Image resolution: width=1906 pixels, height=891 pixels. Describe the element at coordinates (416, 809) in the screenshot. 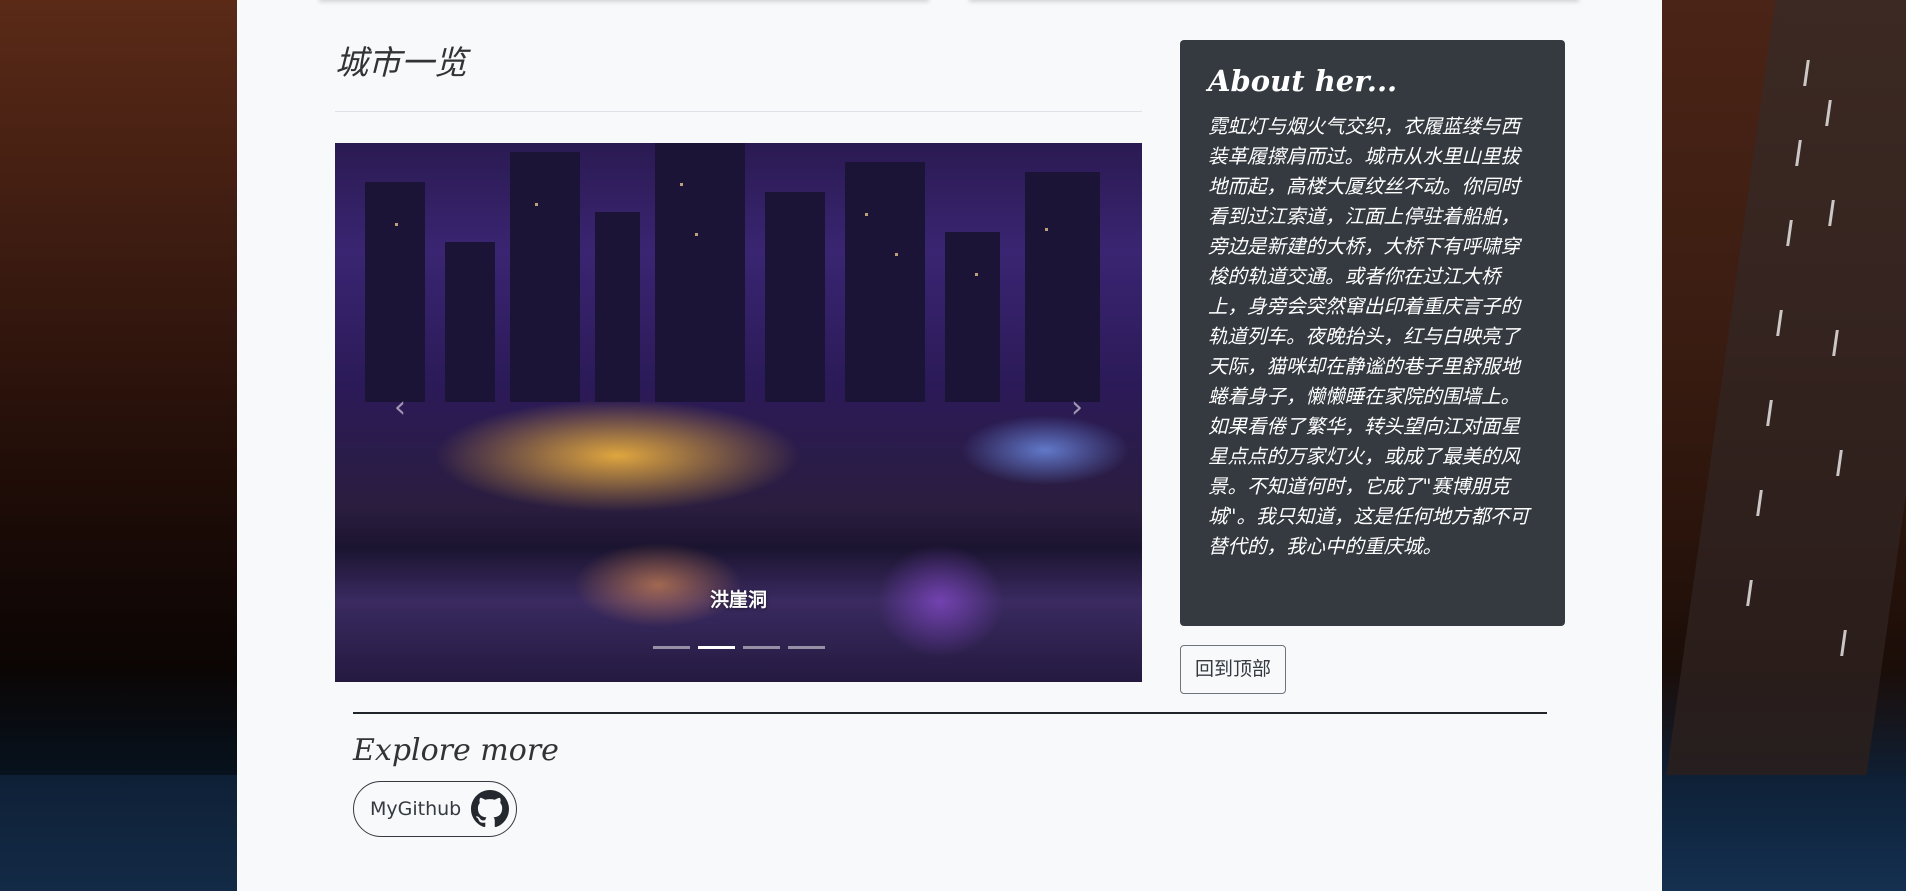

I see `github-button-label: MyGithub` at that location.